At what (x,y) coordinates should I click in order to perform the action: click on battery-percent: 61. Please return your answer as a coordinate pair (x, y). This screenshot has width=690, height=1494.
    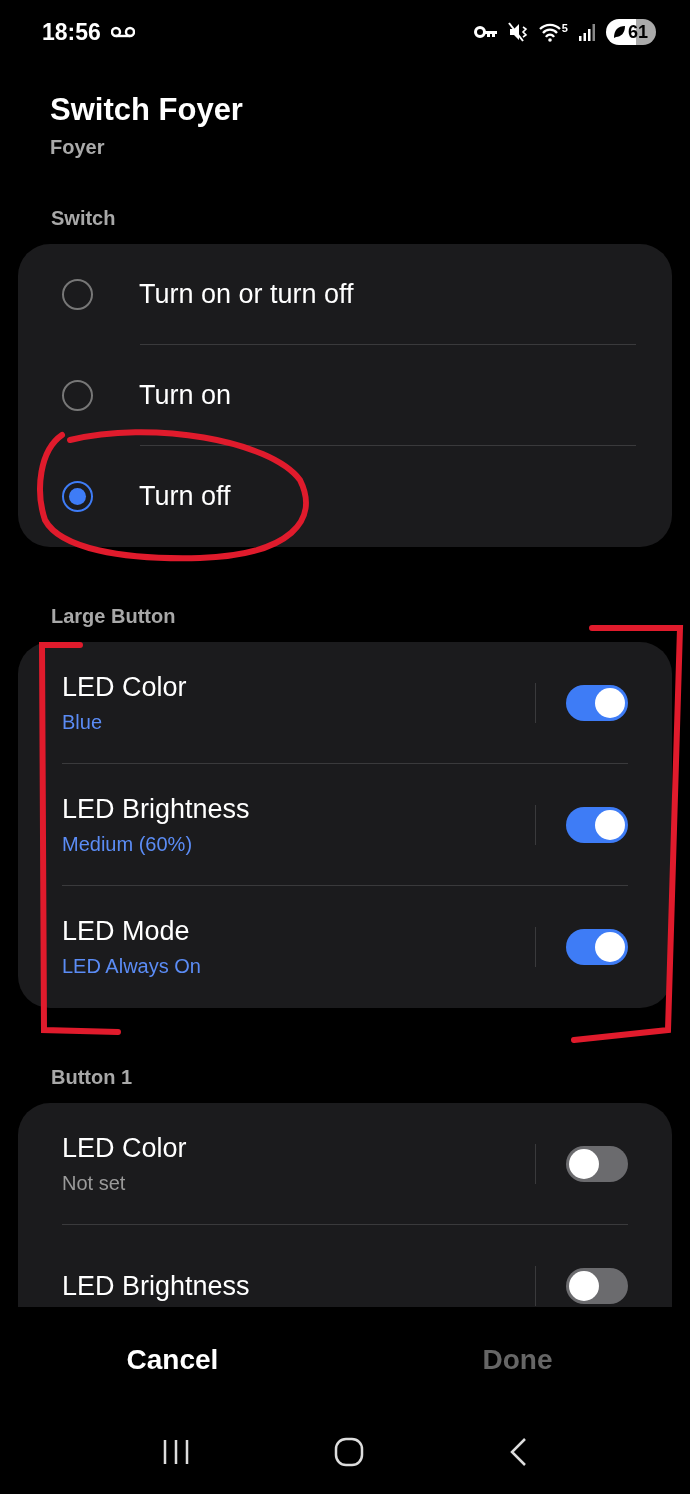
    Looking at the image, I should click on (637, 32).